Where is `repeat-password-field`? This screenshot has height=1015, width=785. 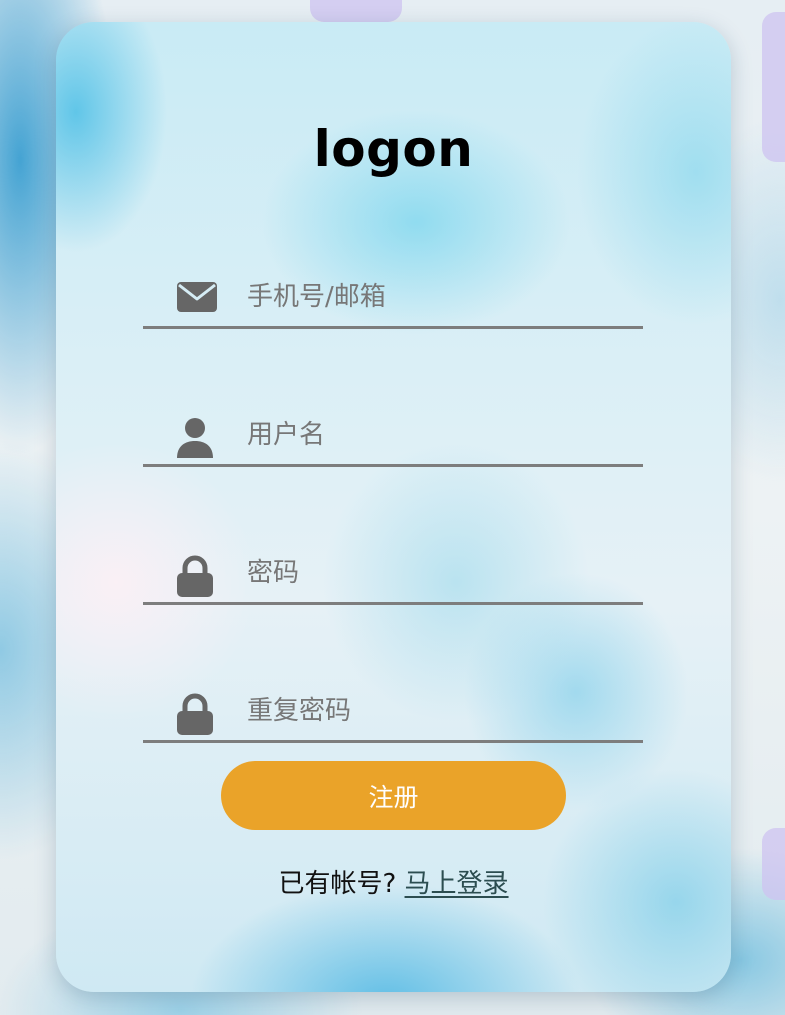 repeat-password-field is located at coordinates (393, 713).